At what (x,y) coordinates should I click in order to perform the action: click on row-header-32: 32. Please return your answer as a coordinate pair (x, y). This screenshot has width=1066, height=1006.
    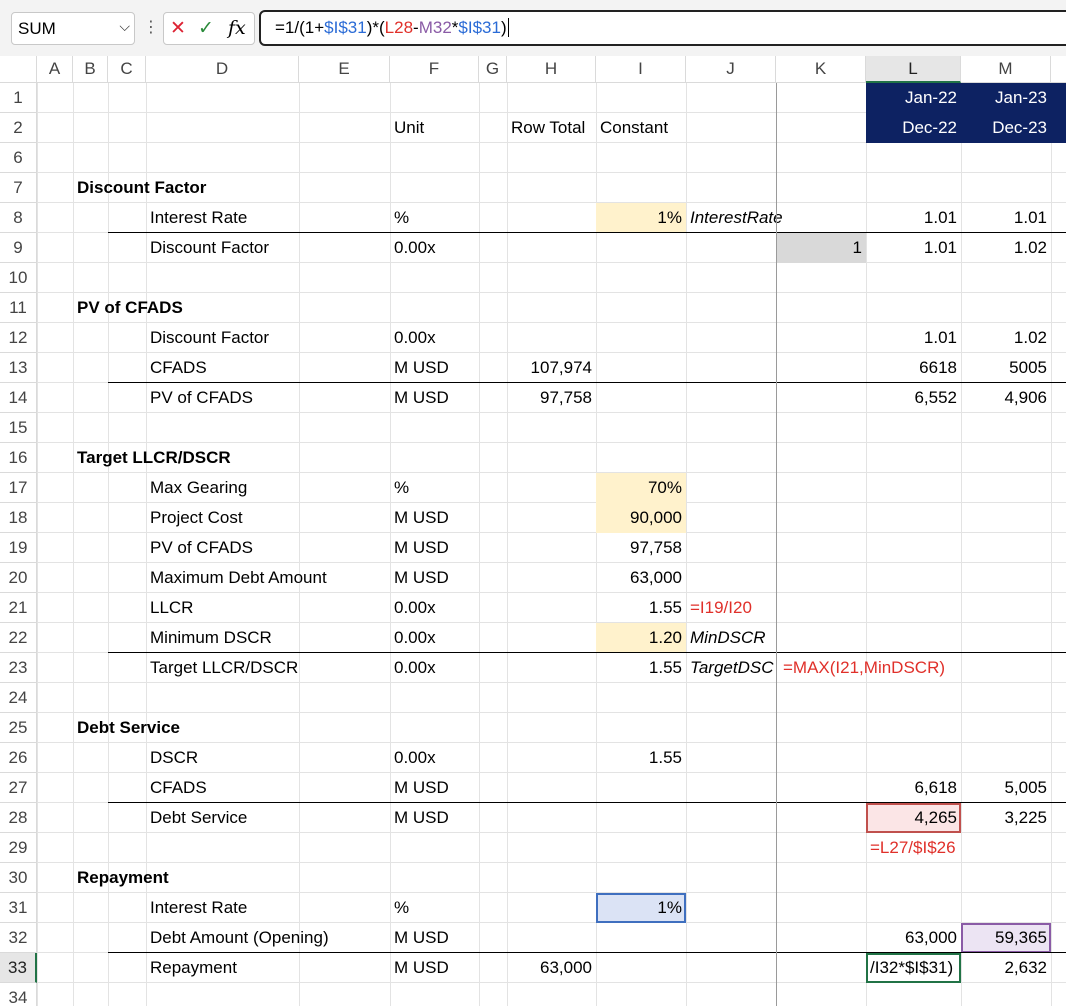
    Looking at the image, I should click on (18, 938).